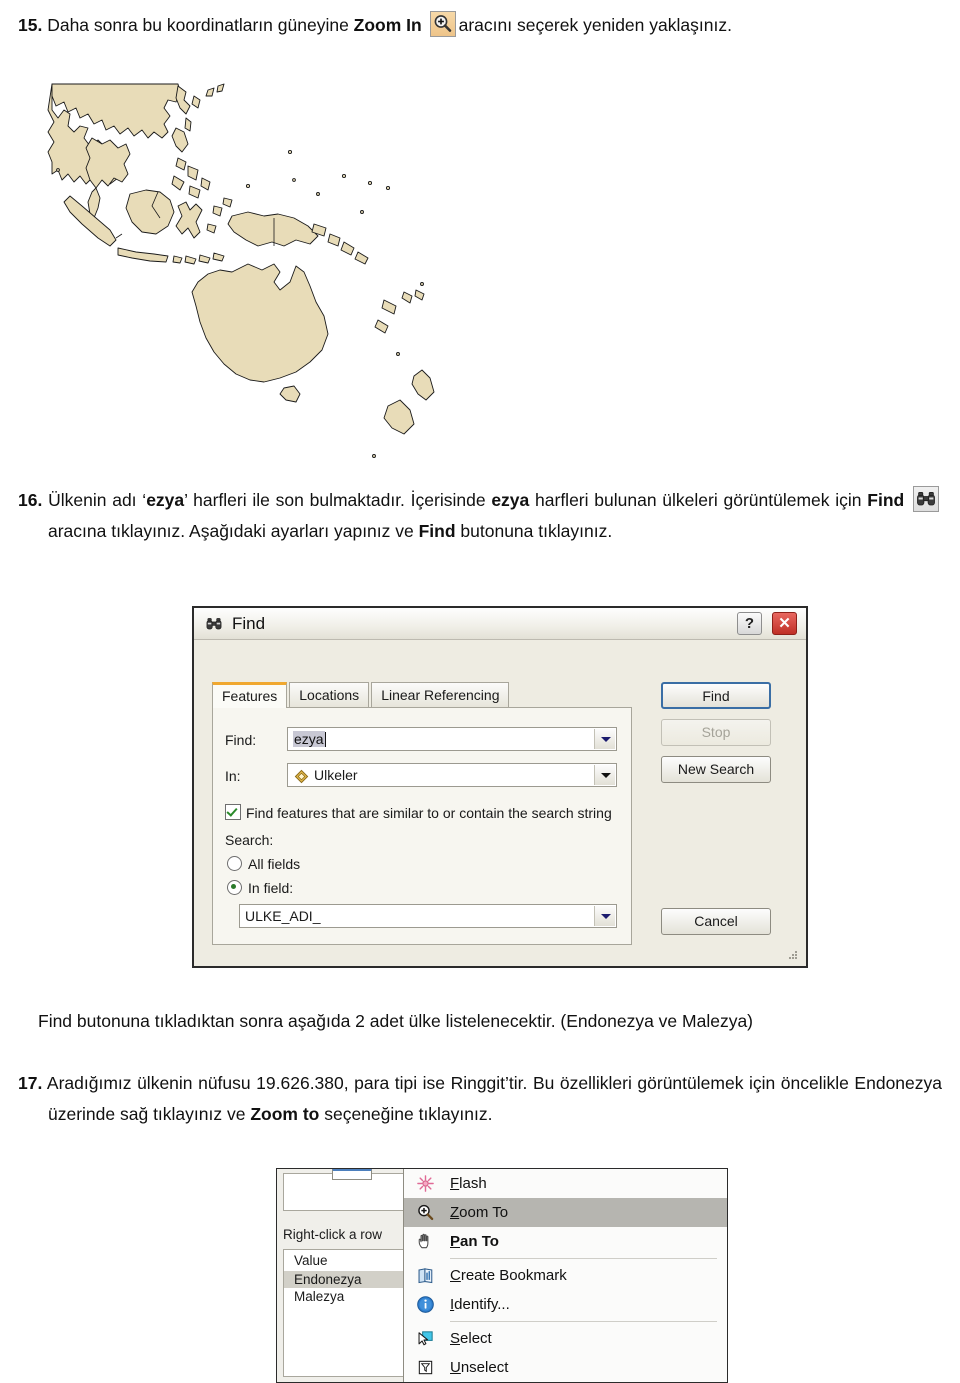 This screenshot has width=960, height=1383. Describe the element at coordinates (165, 500) in the screenshot. I see `step-16-bold1: ezya` at that location.